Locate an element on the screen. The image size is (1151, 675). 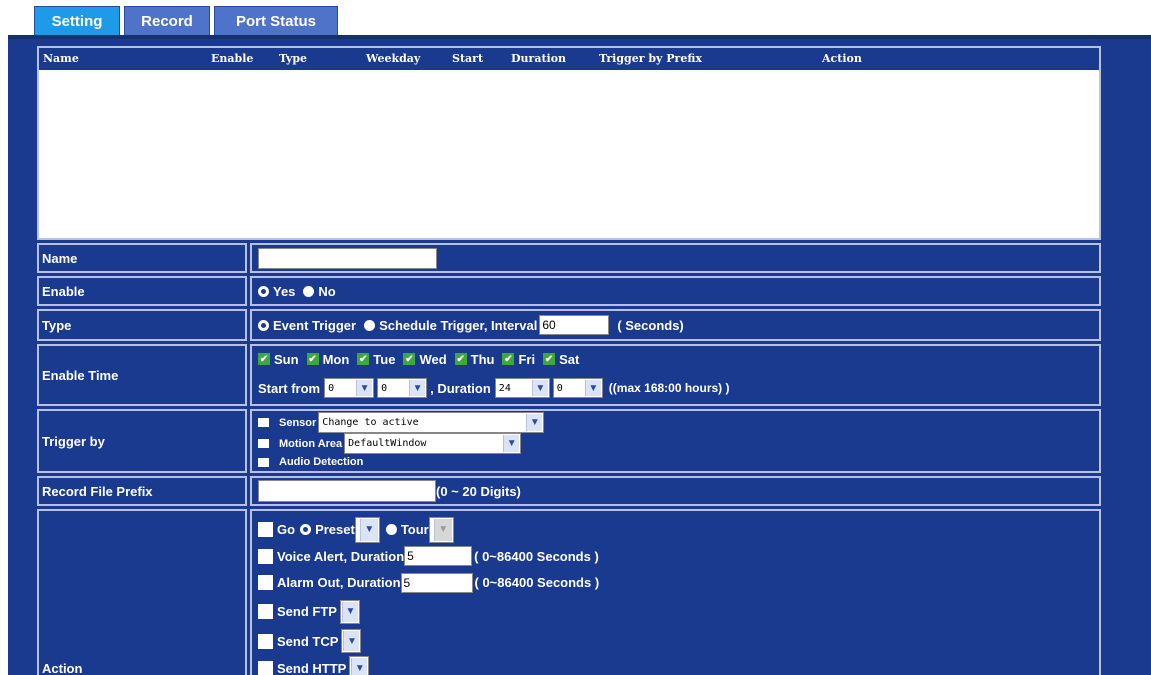
voice-alert-checkbox is located at coordinates (265, 556).